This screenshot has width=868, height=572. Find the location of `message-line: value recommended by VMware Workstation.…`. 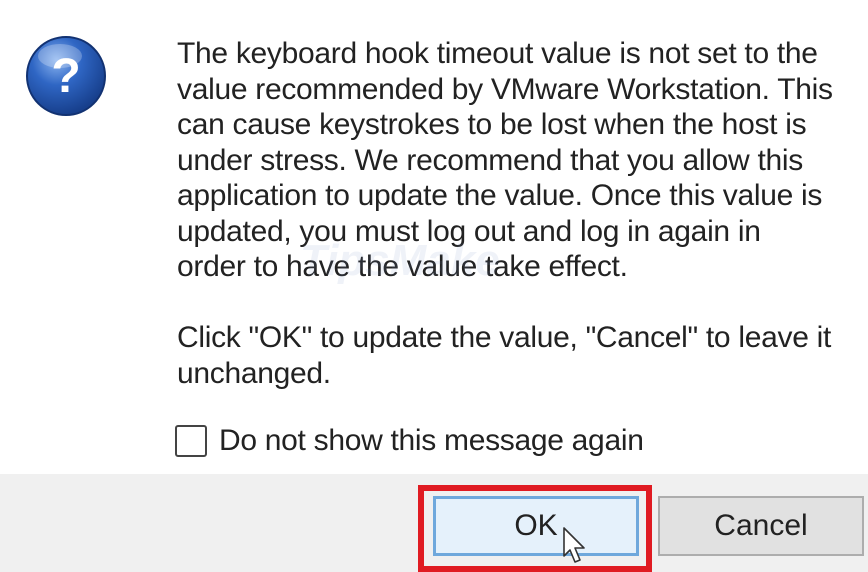

message-line: value recommended by VMware Workstation.… is located at coordinates (505, 89).